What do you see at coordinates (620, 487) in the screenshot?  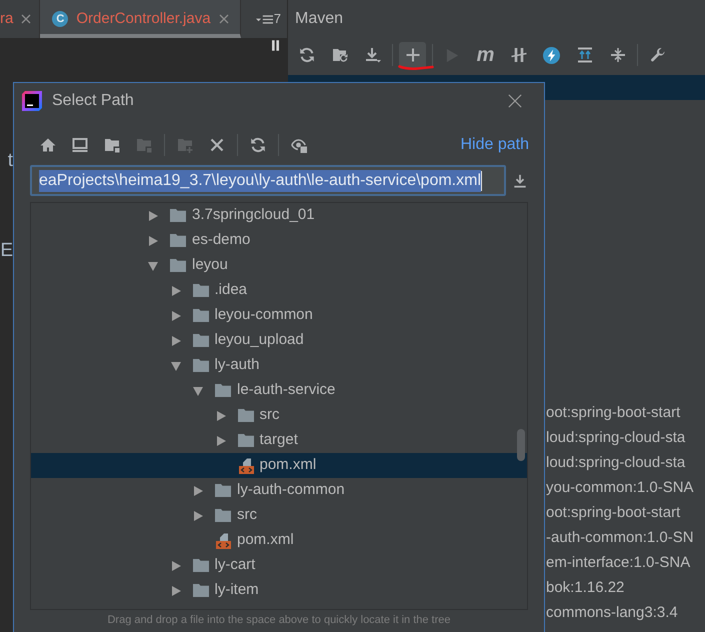 I see `dependency-item: you-common:1.0-SNA` at bounding box center [620, 487].